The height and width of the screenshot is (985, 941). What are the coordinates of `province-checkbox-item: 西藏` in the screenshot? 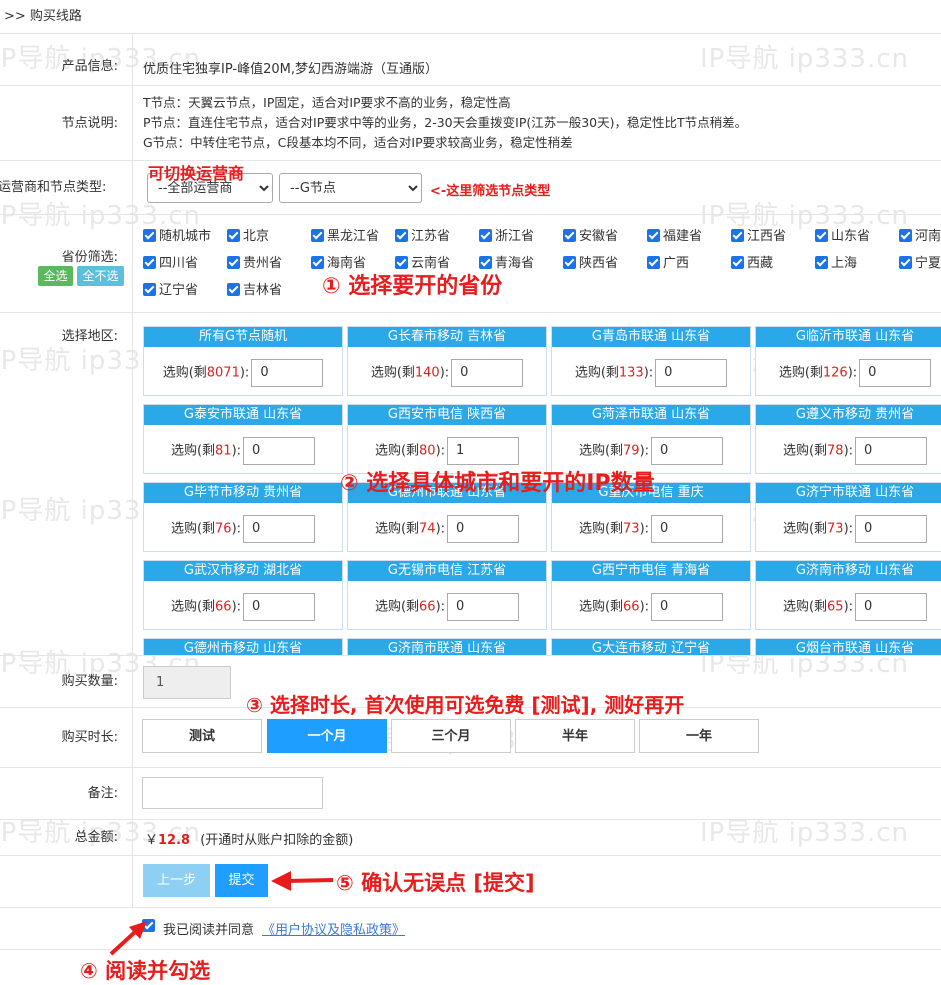 It's located at (752, 264).